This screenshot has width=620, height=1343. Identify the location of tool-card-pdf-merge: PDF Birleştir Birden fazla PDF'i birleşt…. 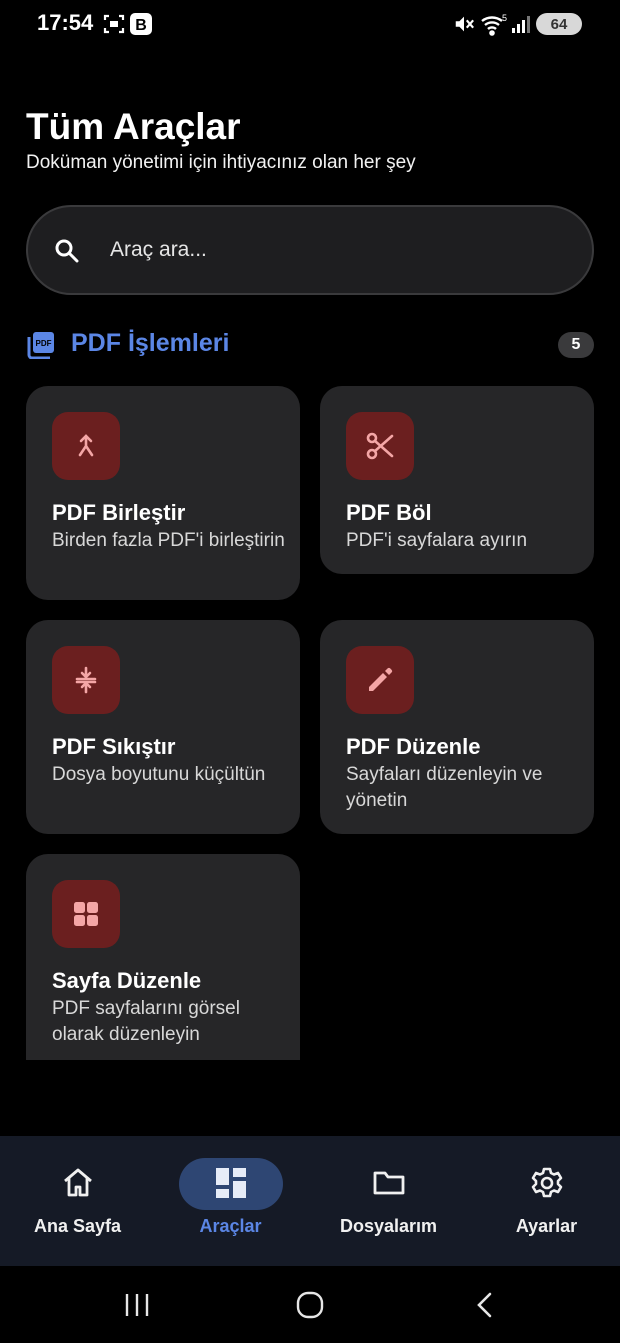
(163, 493).